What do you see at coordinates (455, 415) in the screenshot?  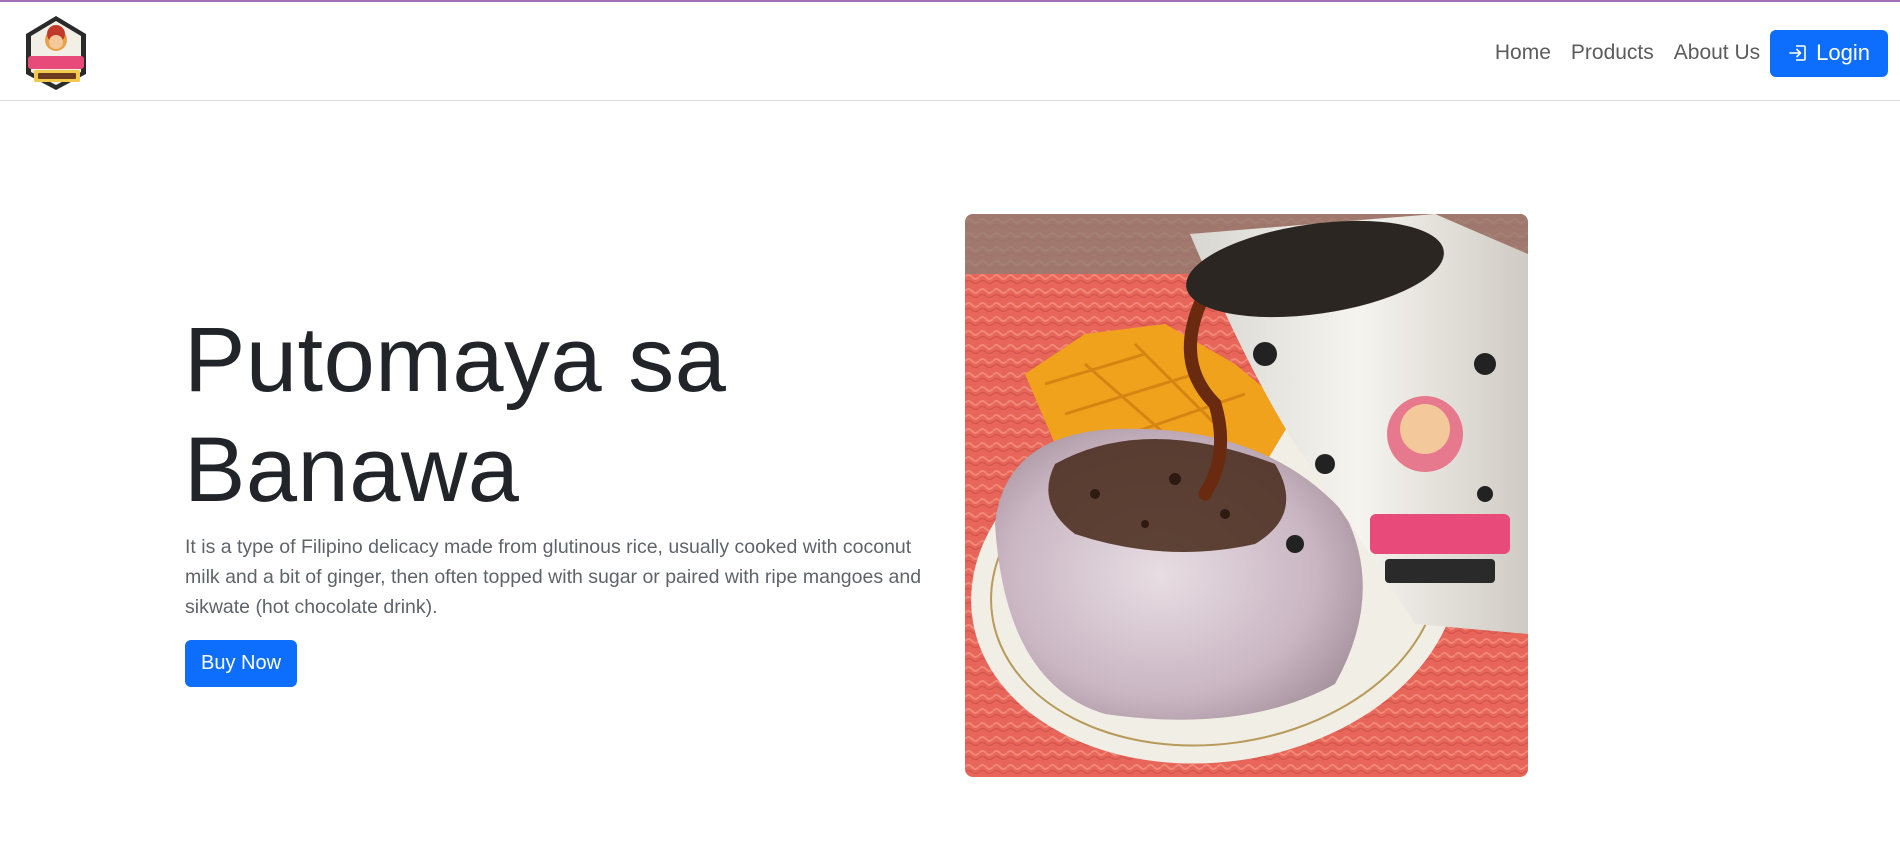 I see `hero-title: Putomaya sa Banawa` at bounding box center [455, 415].